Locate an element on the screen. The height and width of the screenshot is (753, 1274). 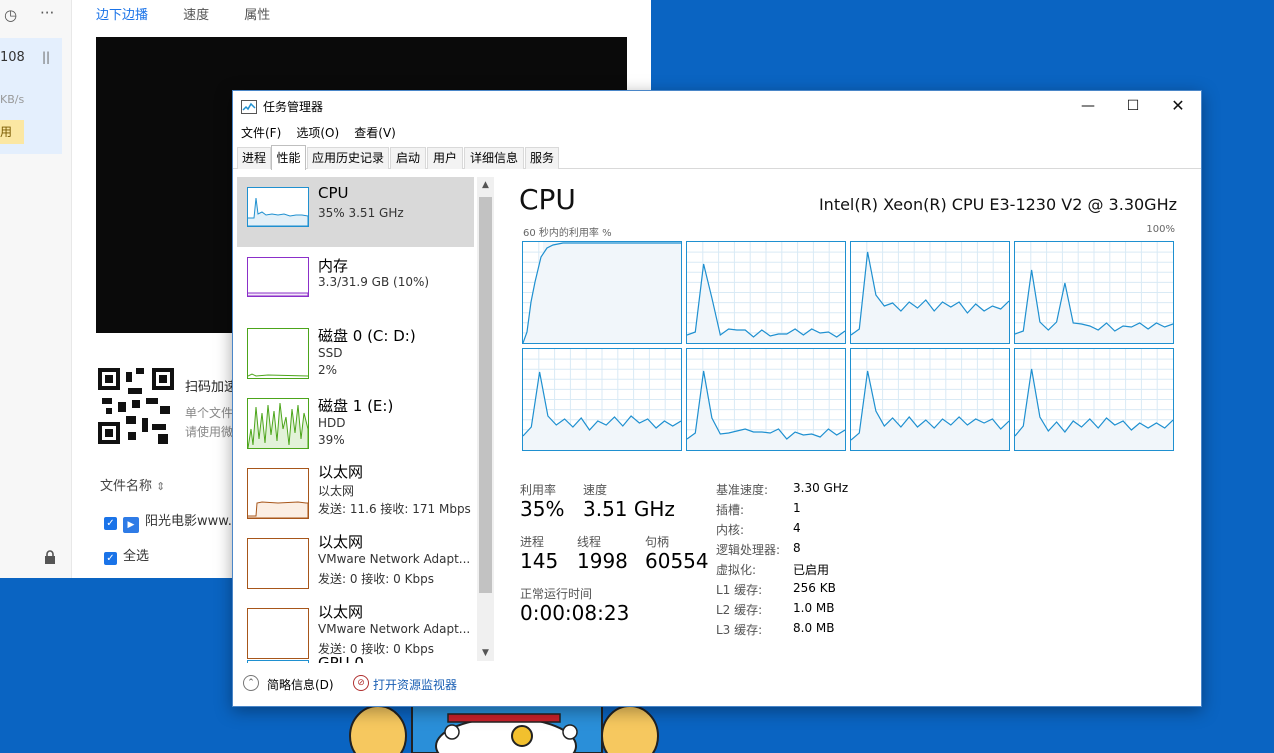
qr-code is located at coordinates (136, 406).